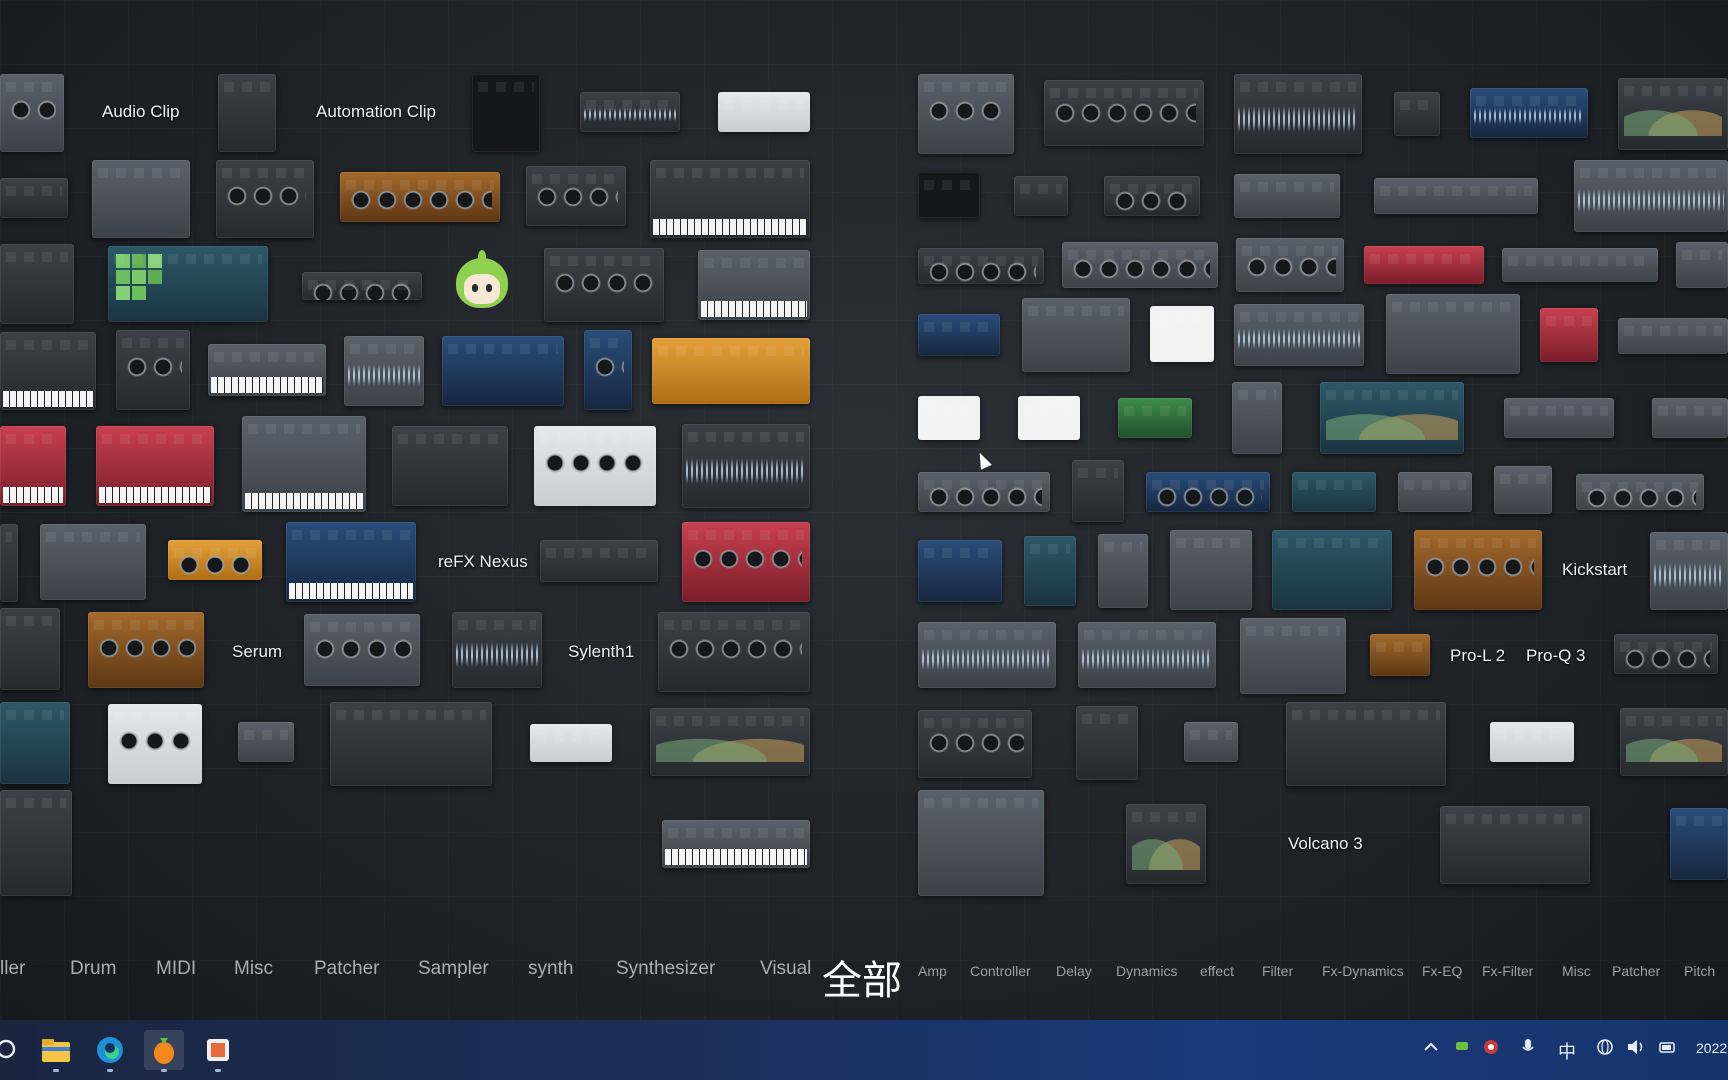 The width and height of the screenshot is (1728, 1080). Describe the element at coordinates (257, 652) in the screenshot. I see `label-serum: Serum` at that location.